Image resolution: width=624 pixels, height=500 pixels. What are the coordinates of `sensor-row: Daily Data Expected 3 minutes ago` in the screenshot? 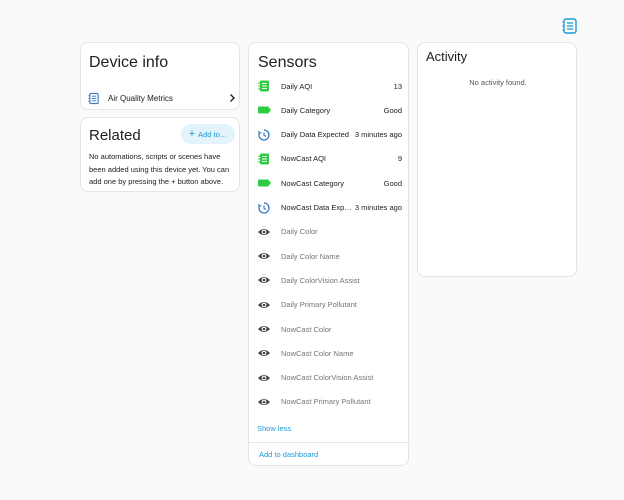 It's located at (329, 135).